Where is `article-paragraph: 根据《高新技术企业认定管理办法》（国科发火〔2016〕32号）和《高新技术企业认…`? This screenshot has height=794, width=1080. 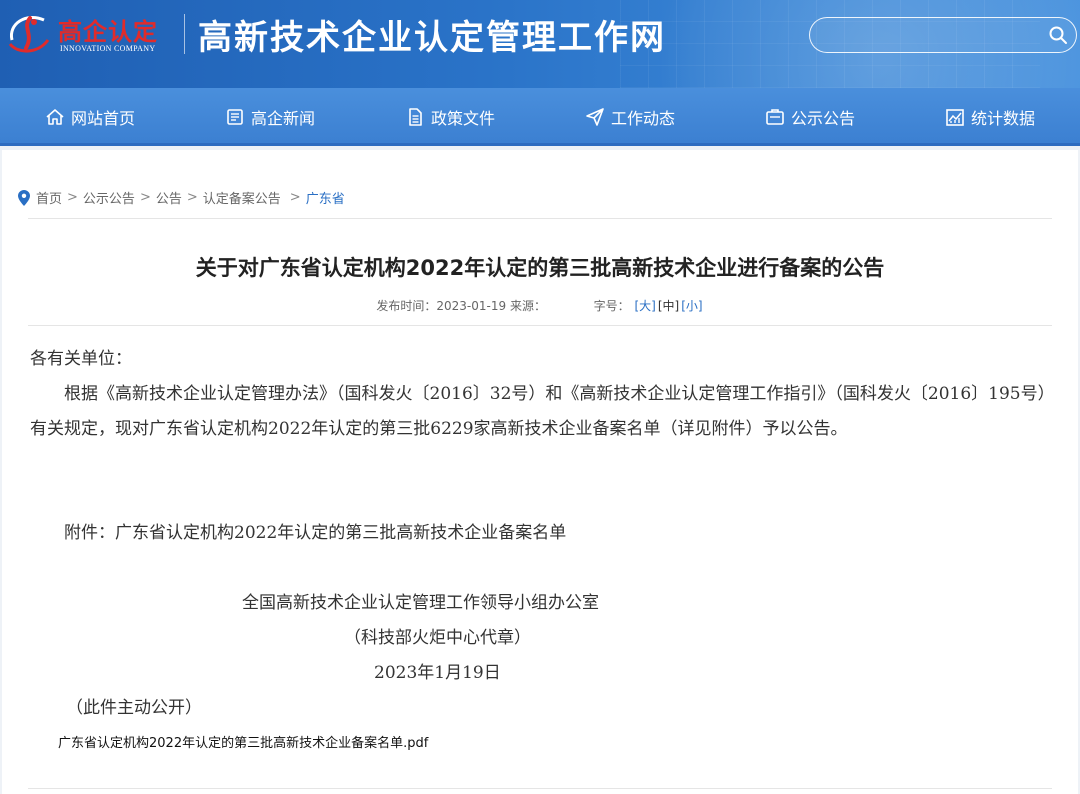
article-paragraph: 根据《高新技术企业认定管理办法》（国科发火〔2016〕32号）和《高新技术企业认… is located at coordinates (542, 411).